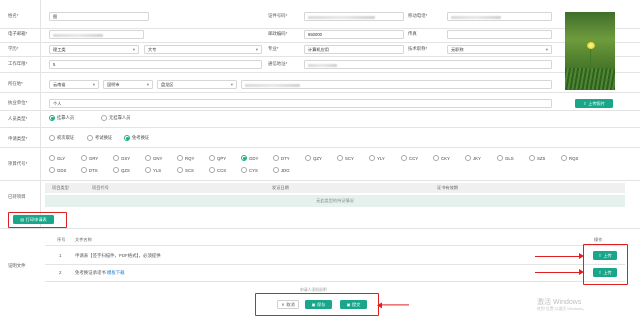 The width and height of the screenshot is (640, 331). I want to click on address-input, so click(428, 64).